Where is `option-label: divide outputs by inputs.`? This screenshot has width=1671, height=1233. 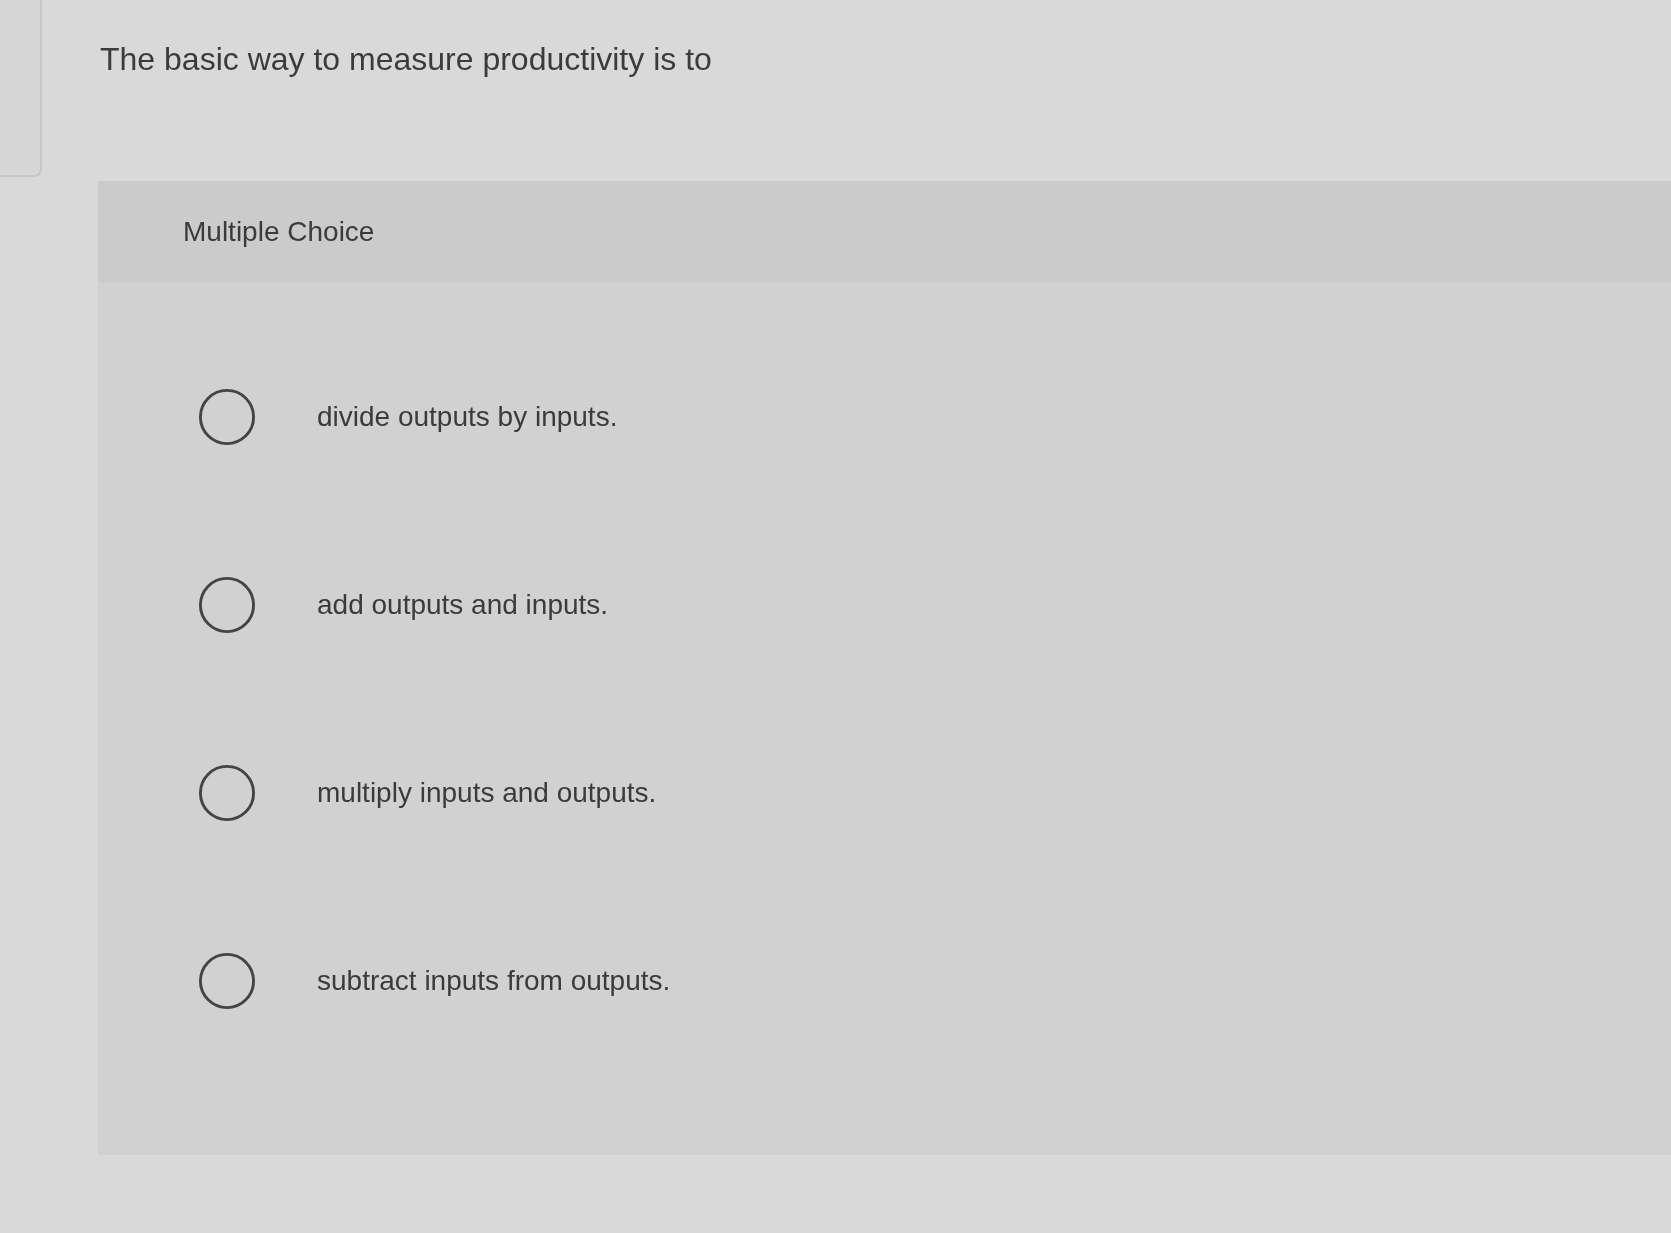 option-label: divide outputs by inputs. is located at coordinates (467, 417).